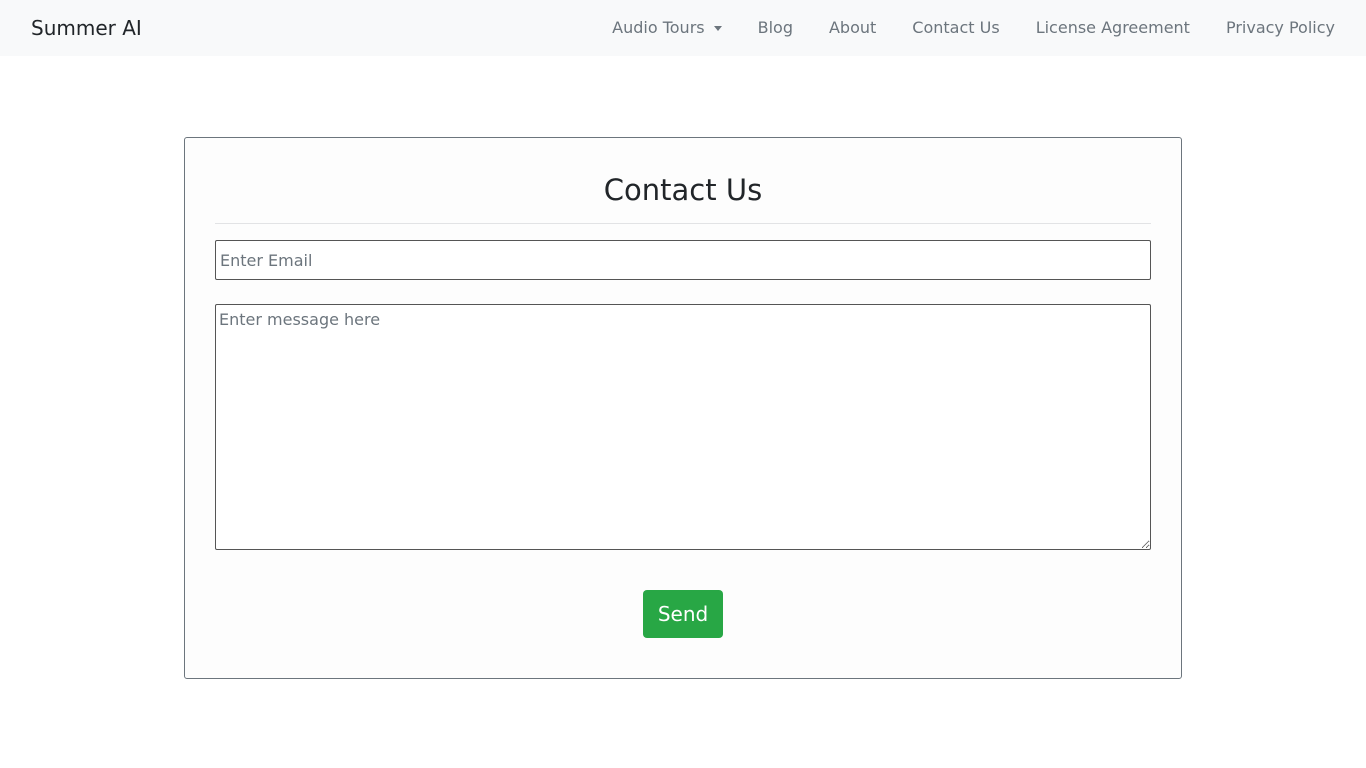 This screenshot has height=768, width=1366. What do you see at coordinates (683, 260) in the screenshot?
I see `email-field` at bounding box center [683, 260].